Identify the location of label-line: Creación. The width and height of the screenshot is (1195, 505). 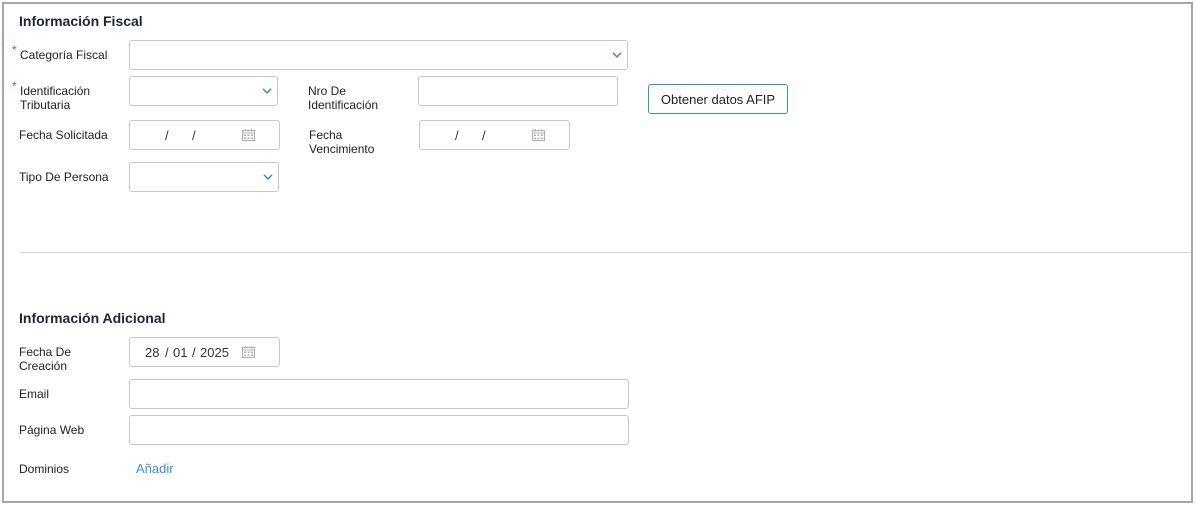
(43, 366).